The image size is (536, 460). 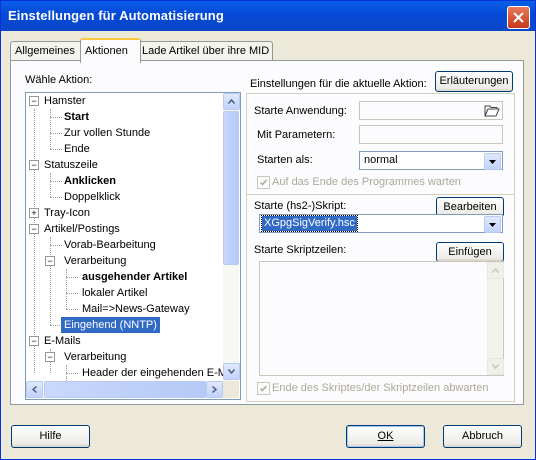 I want to click on start-as-select: normal, so click(x=431, y=160).